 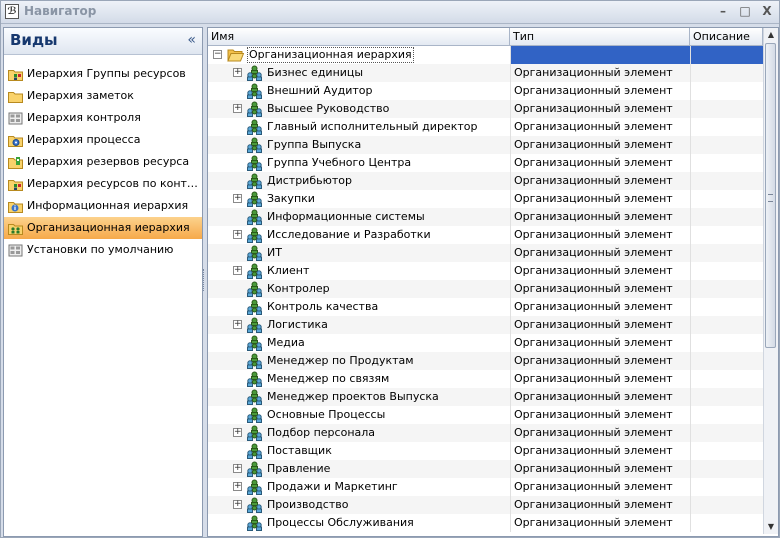 I want to click on maximize-button: □, so click(x=745, y=11).